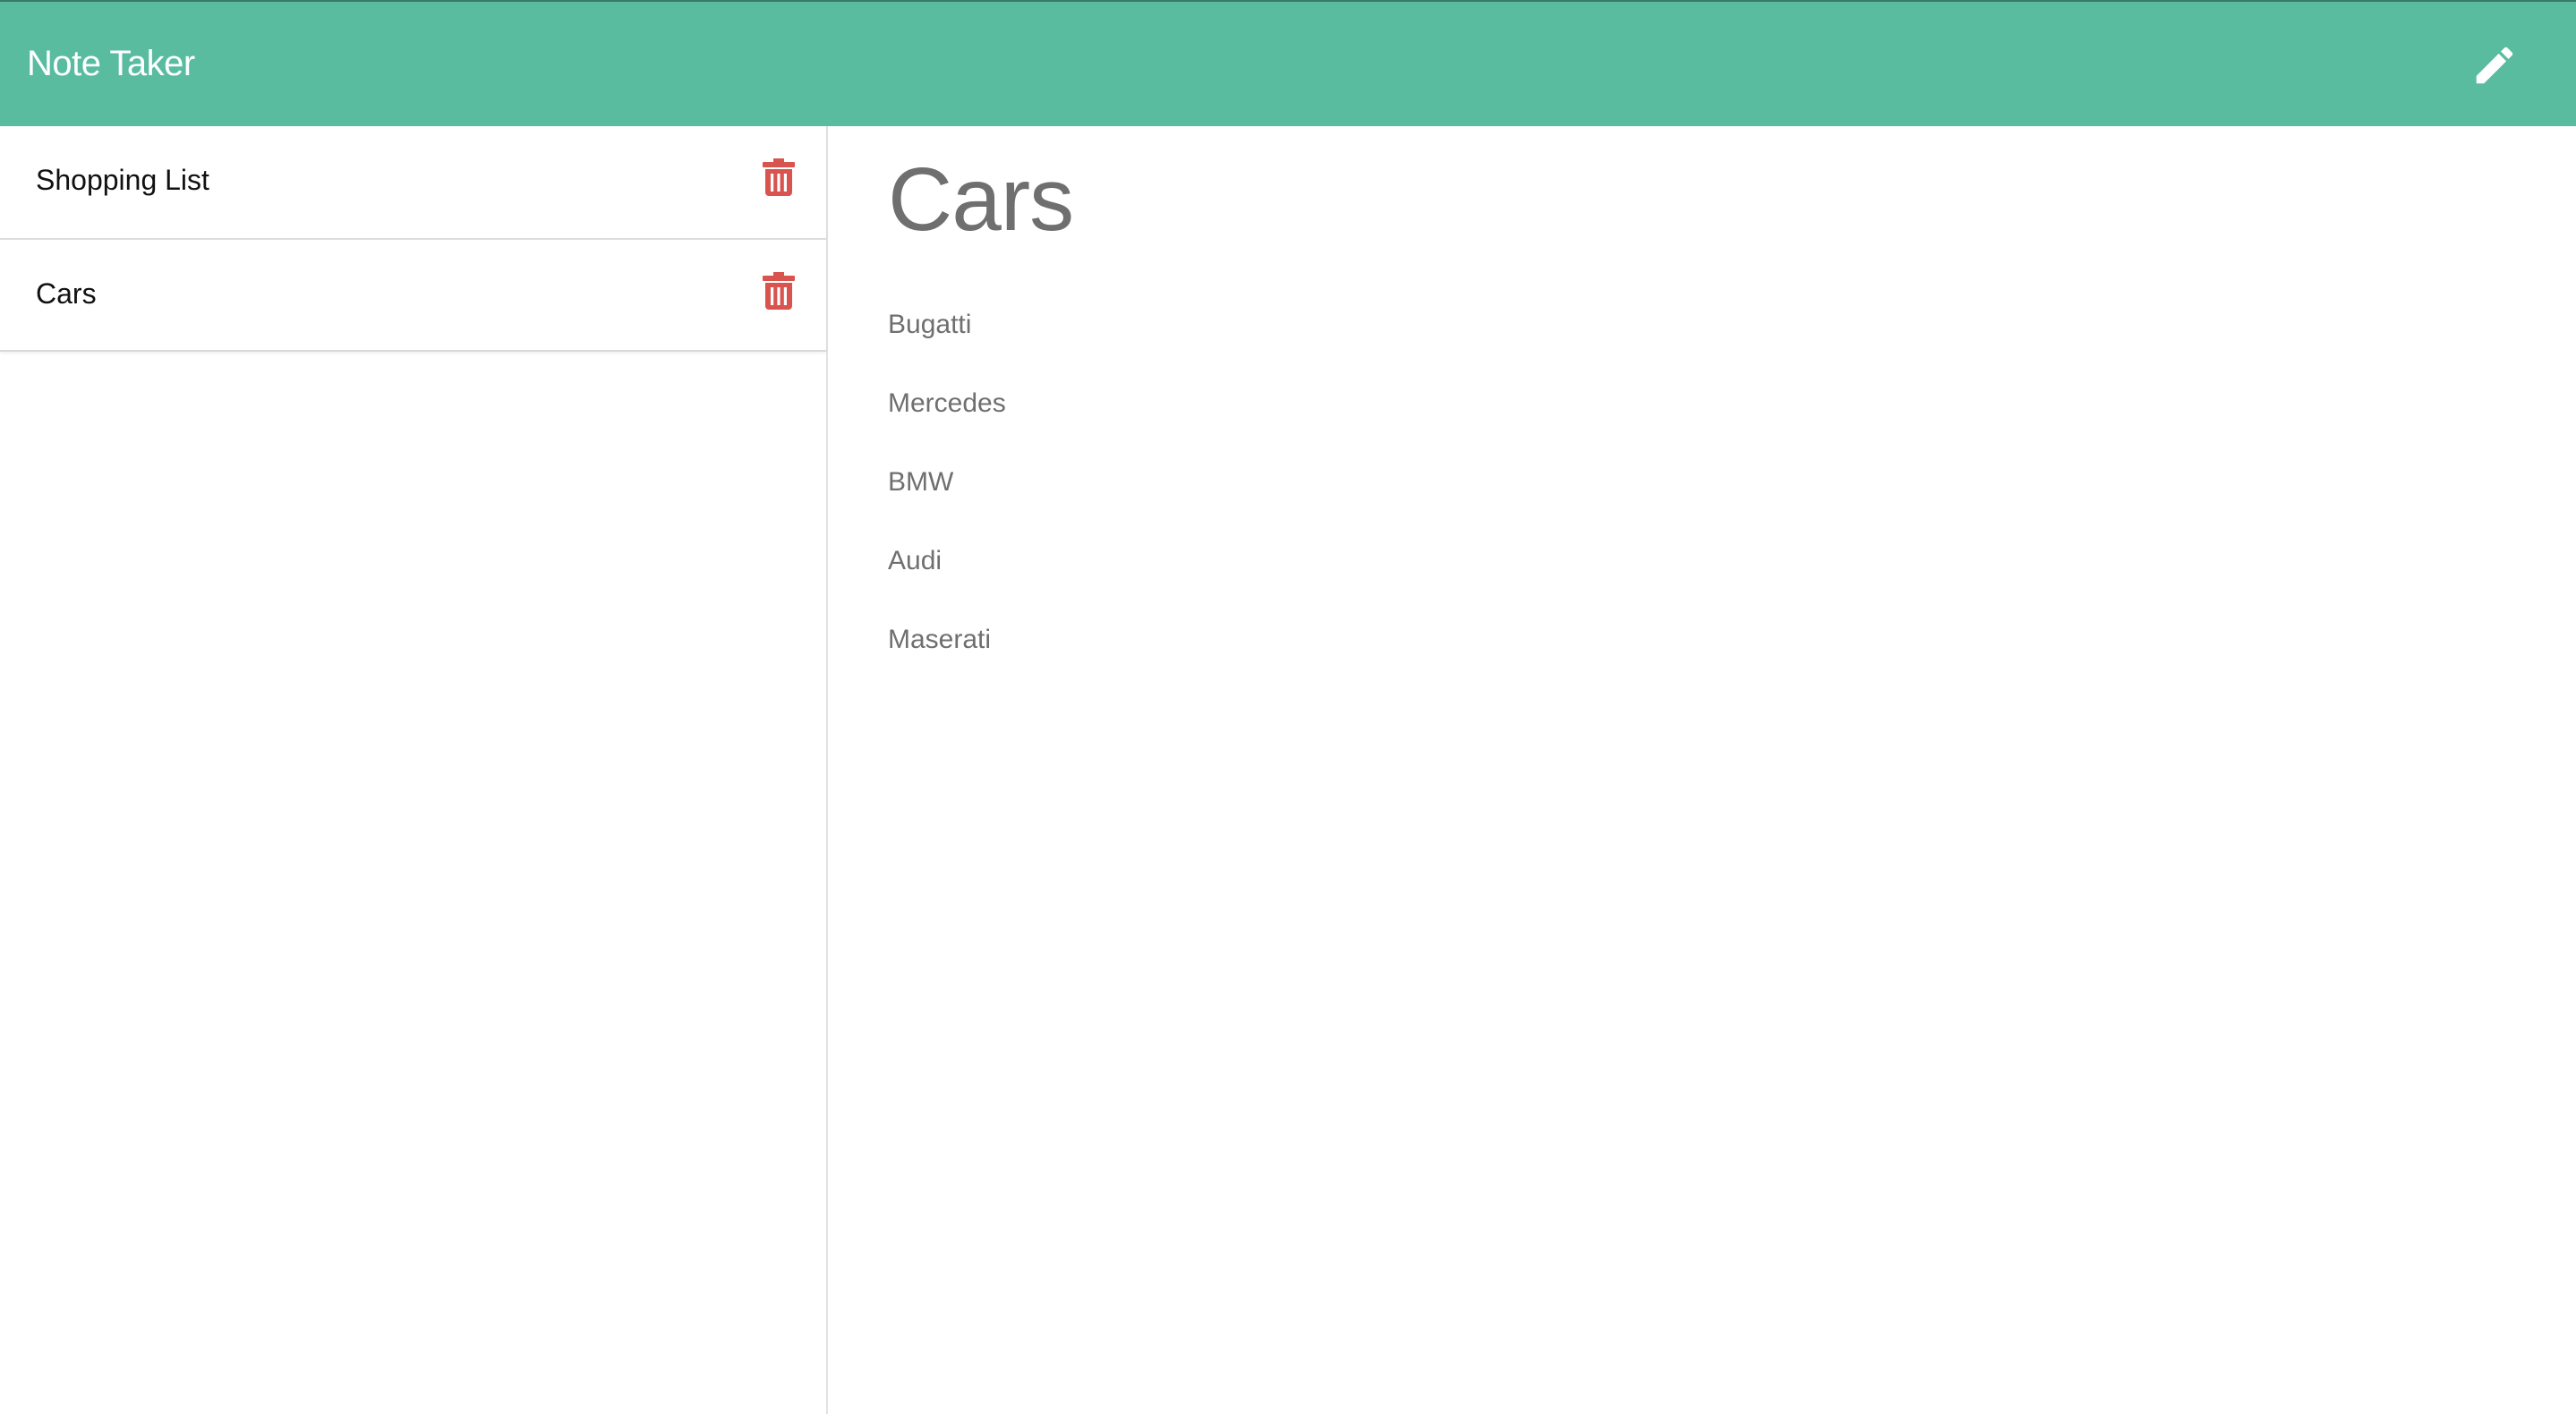  Describe the element at coordinates (1288, 63) in the screenshot. I see `top-navbar: Note Taker` at that location.